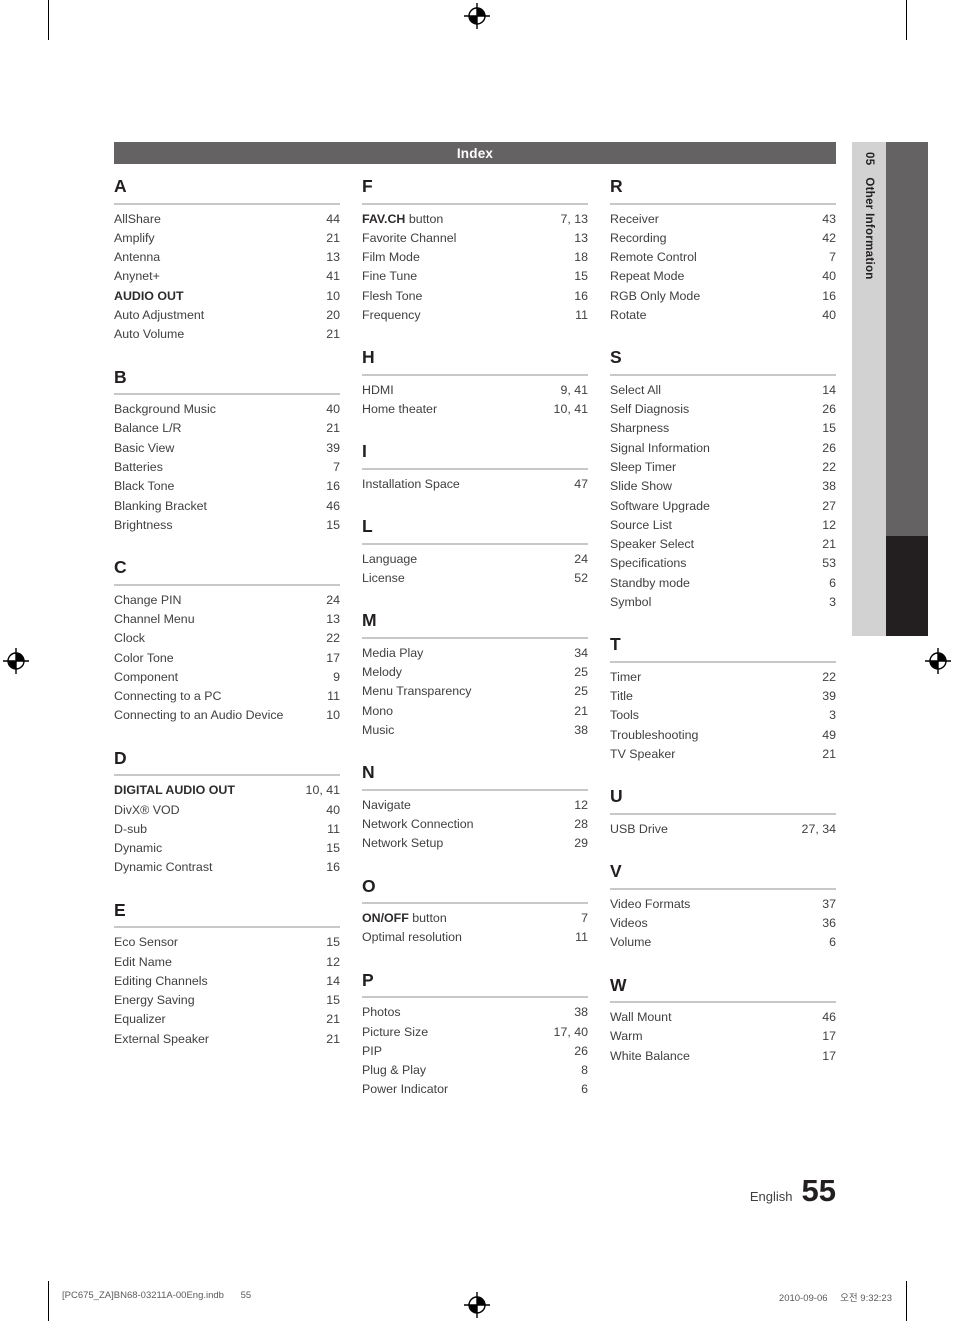 Image resolution: width=954 pixels, height=1321 pixels. Describe the element at coordinates (723, 754) in the screenshot. I see `index-entry: TV Speaker 21` at that location.